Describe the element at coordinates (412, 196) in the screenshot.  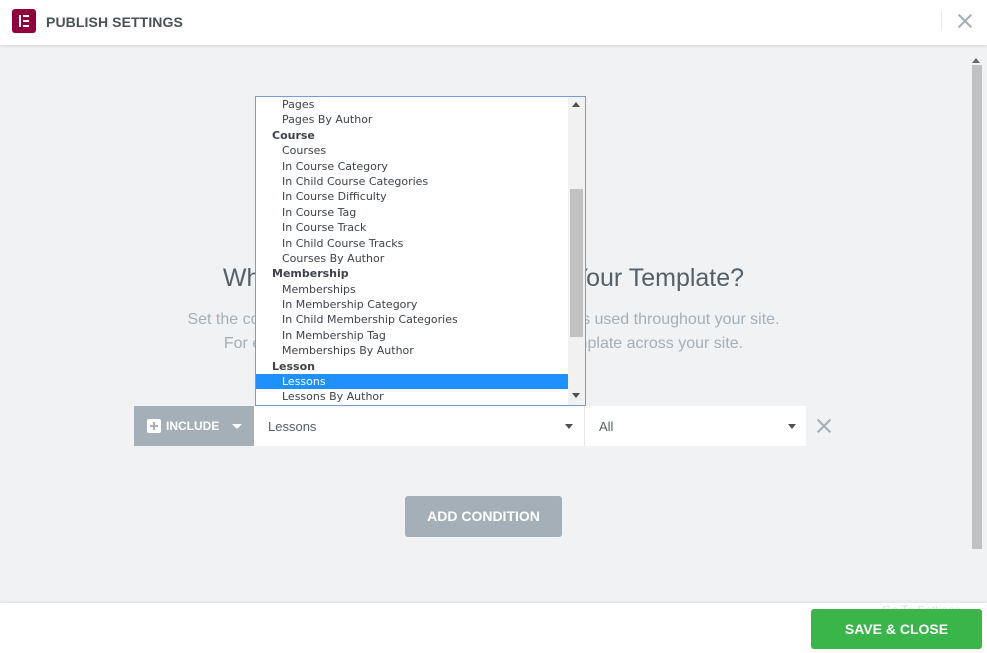
I see `dropdown-option: In Course Difficulty` at that location.